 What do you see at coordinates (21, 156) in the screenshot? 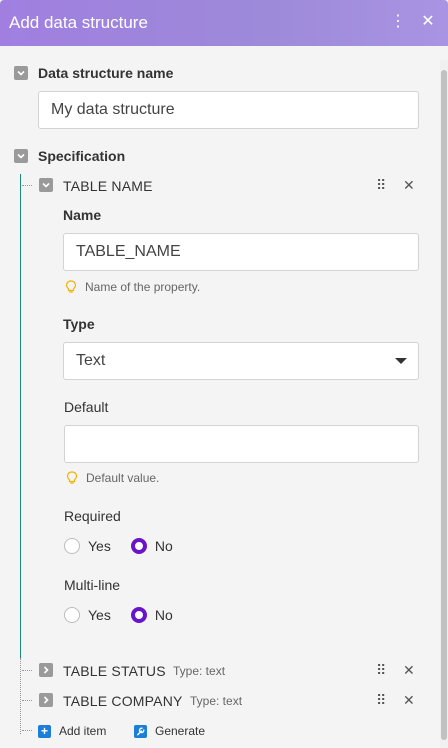
I see `collapse-specification-toggle-icon` at bounding box center [21, 156].